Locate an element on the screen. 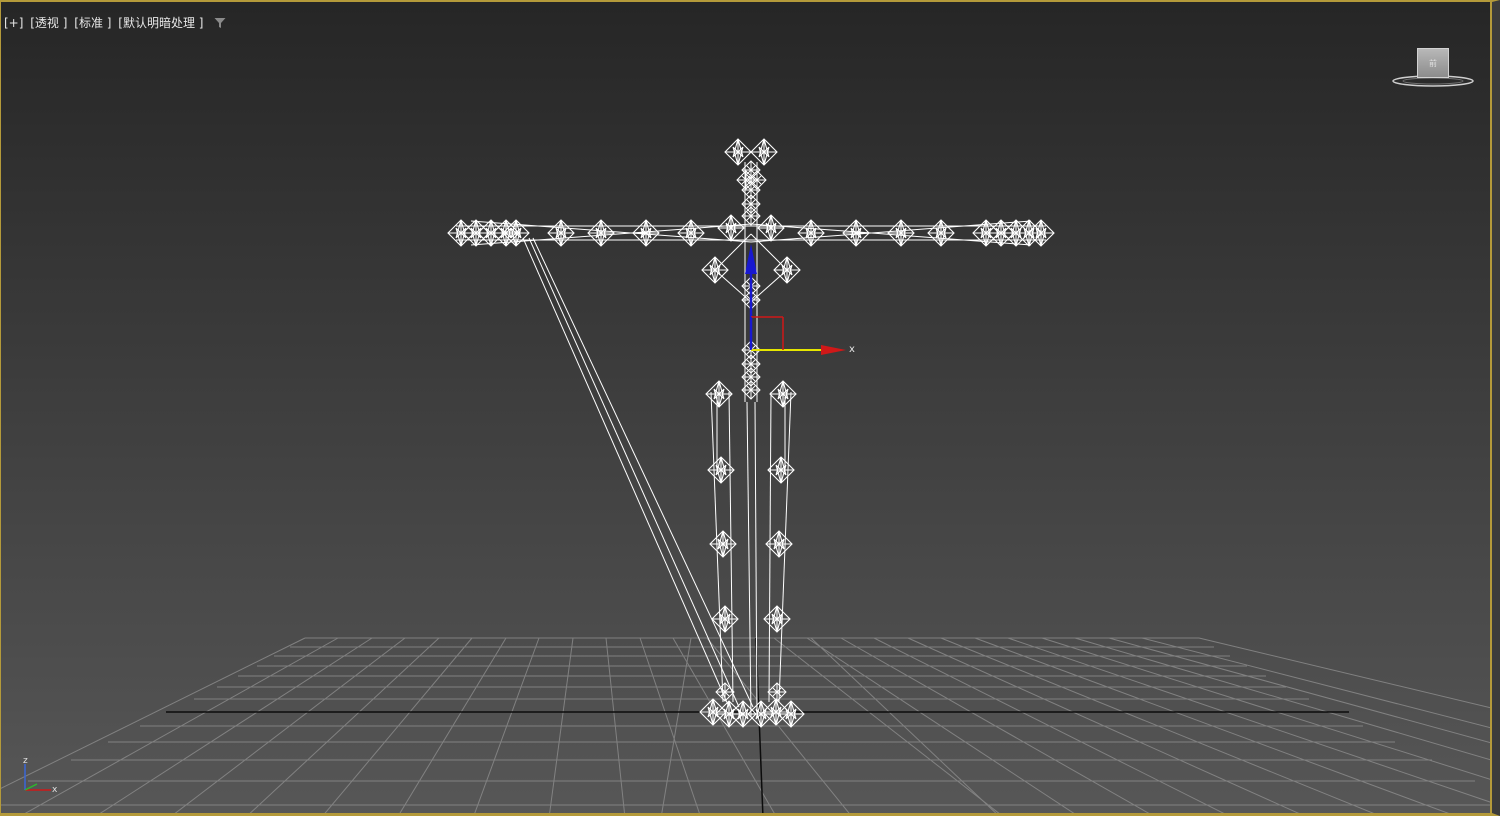  viewport-label-menus: [+] [透视 ] [标准 ] [默认明暗处理 ] is located at coordinates (116, 24).